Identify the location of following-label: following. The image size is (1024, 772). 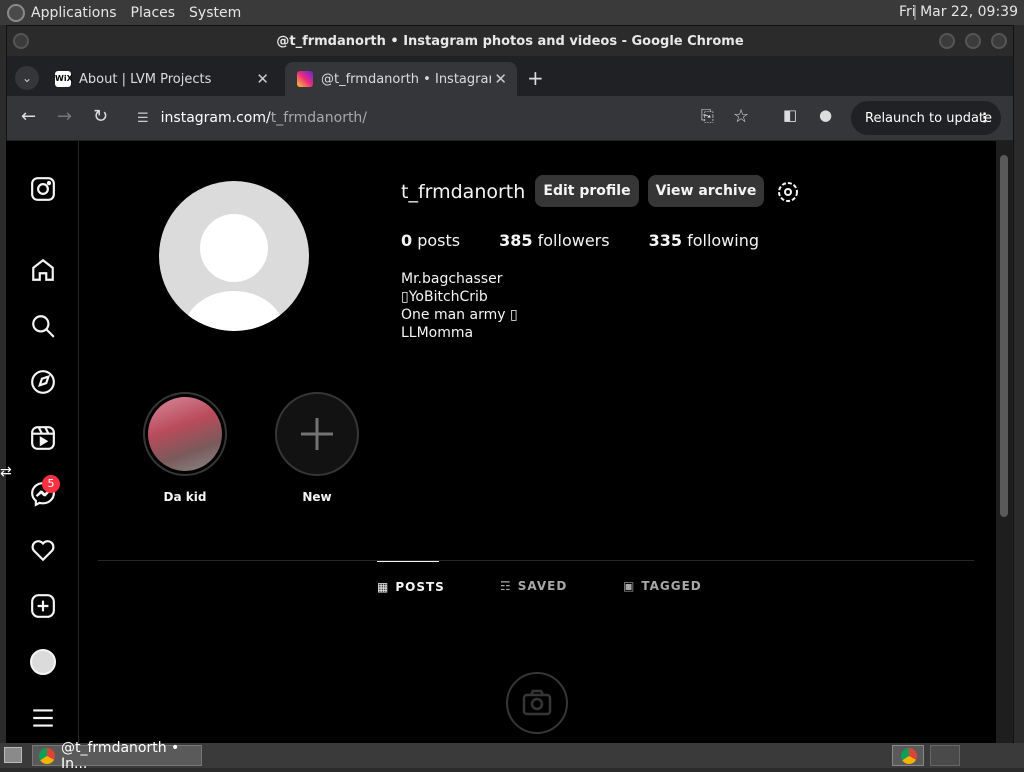
(723, 240).